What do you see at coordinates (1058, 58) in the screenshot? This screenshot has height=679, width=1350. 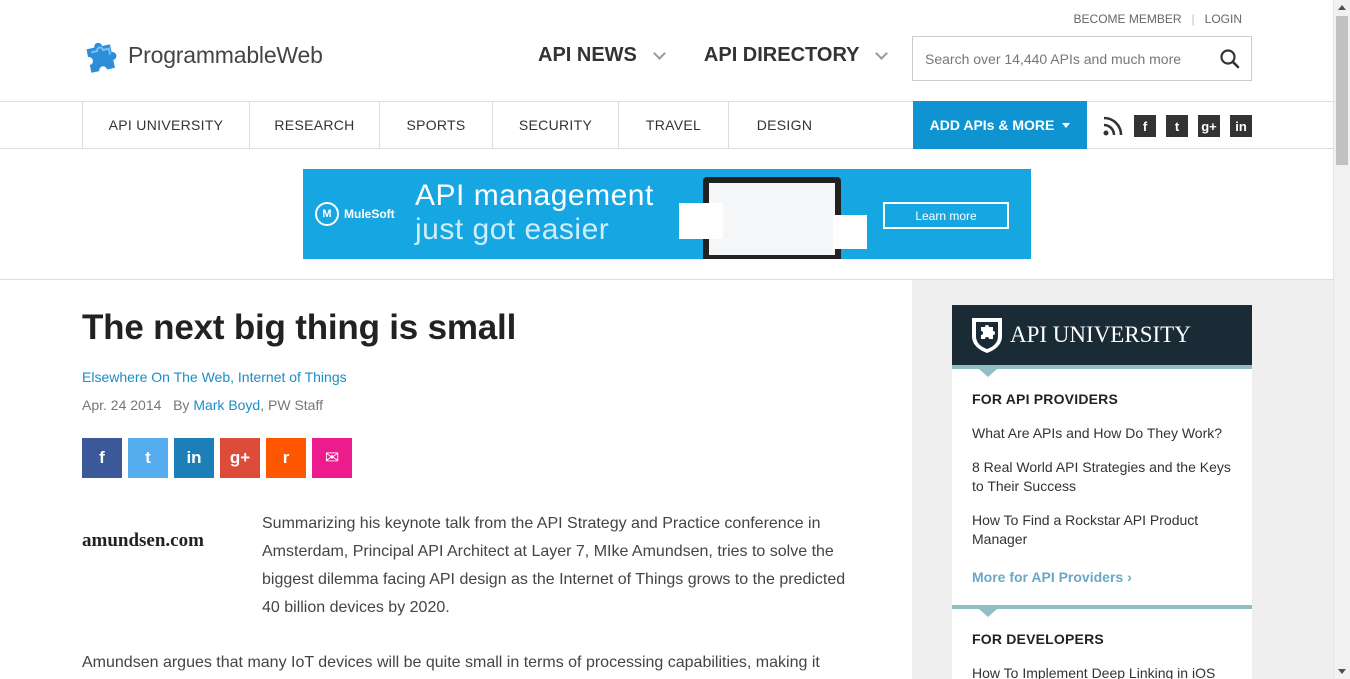 I see `search-input` at bounding box center [1058, 58].